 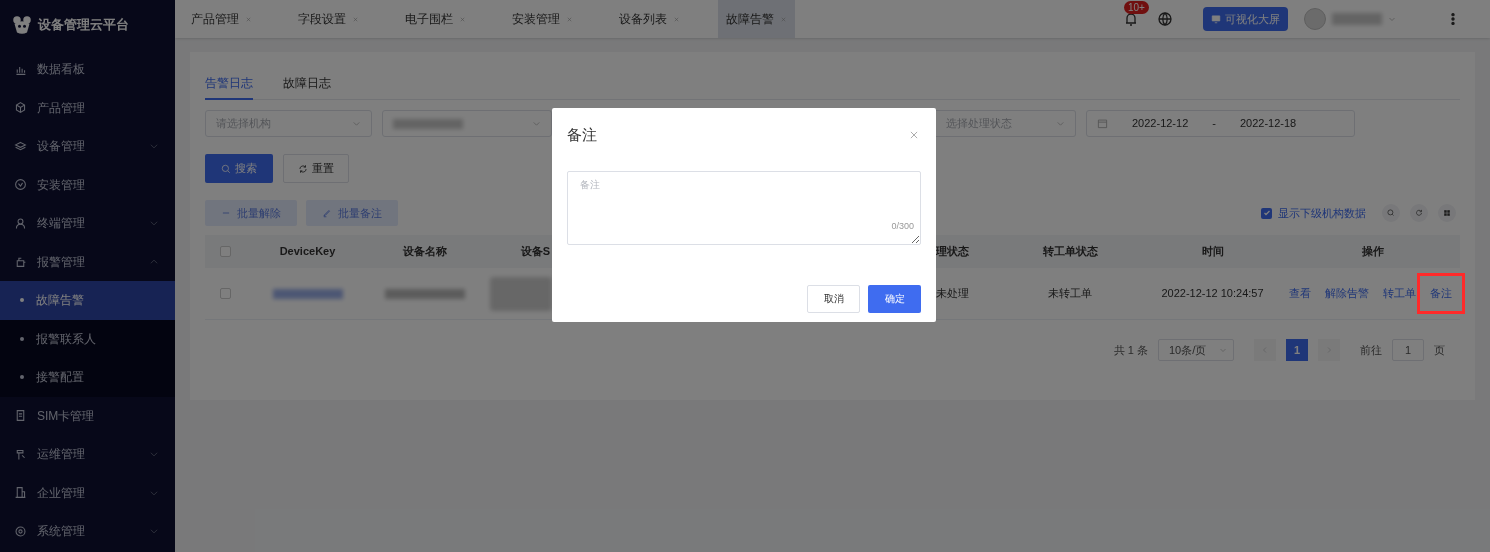 I want to click on settings-icon, so click(x=20, y=531).